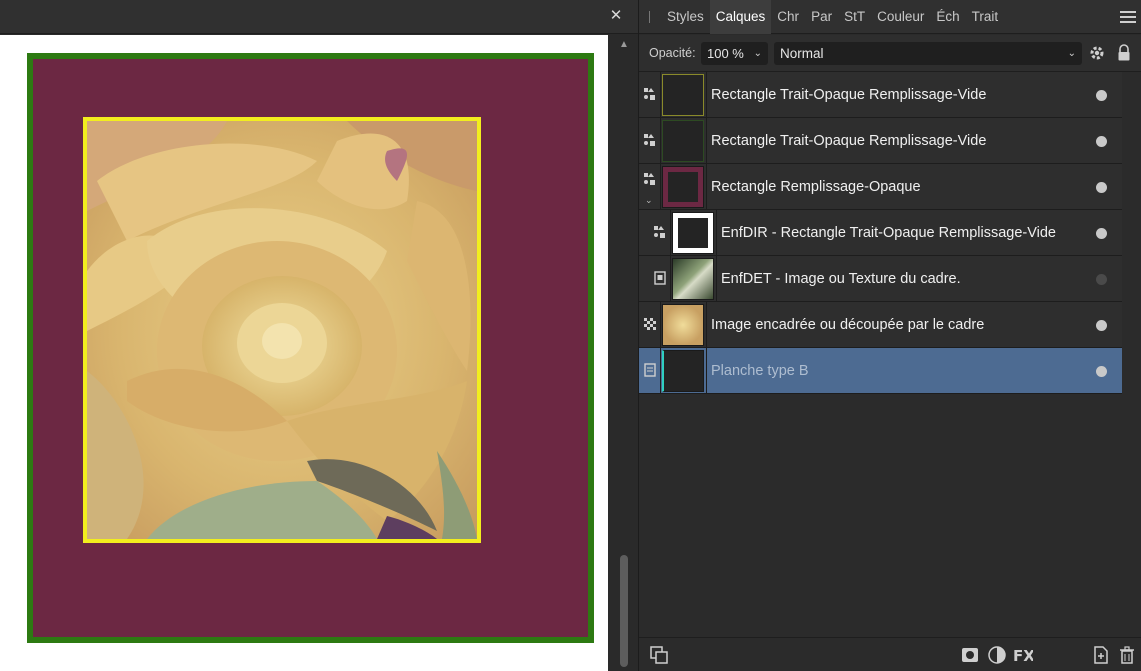  What do you see at coordinates (760, 371) in the screenshot?
I see `layer-name: Planche type B` at bounding box center [760, 371].